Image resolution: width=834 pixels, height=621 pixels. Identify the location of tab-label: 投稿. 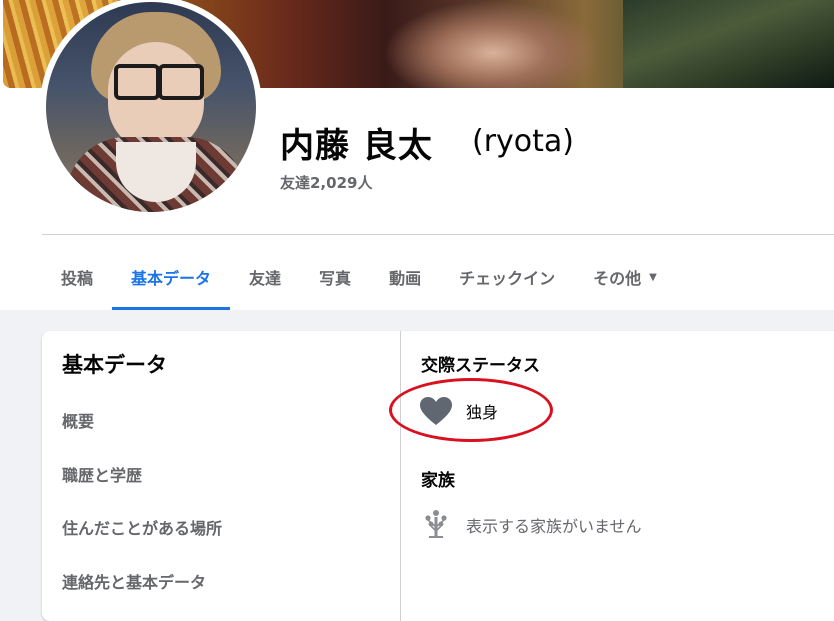
(77, 278).